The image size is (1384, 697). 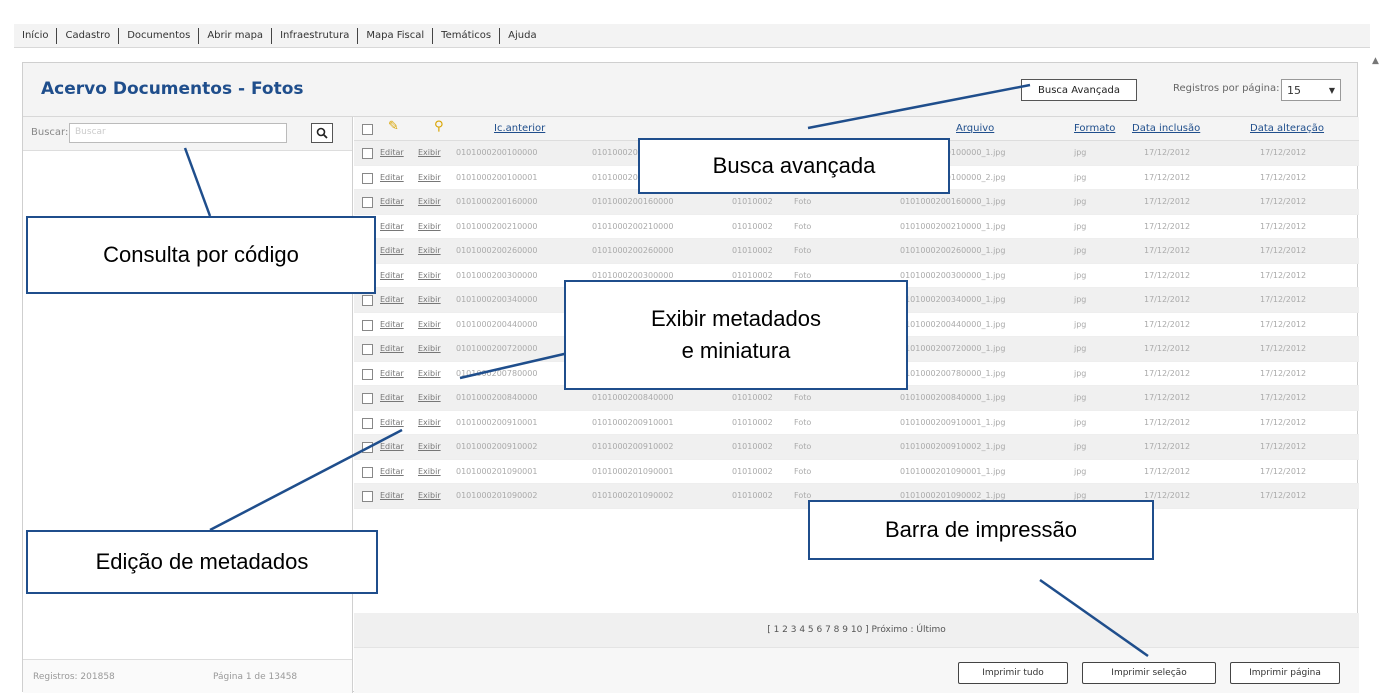 I want to click on file-cell: 0101000200720000_1.jpg, so click(x=953, y=348).